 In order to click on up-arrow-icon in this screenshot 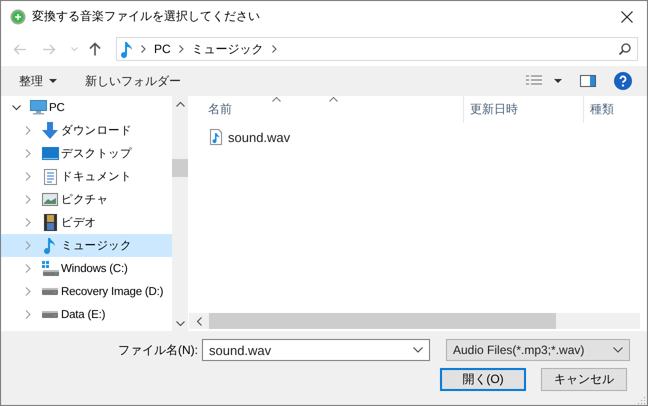, I will do `click(95, 49)`.